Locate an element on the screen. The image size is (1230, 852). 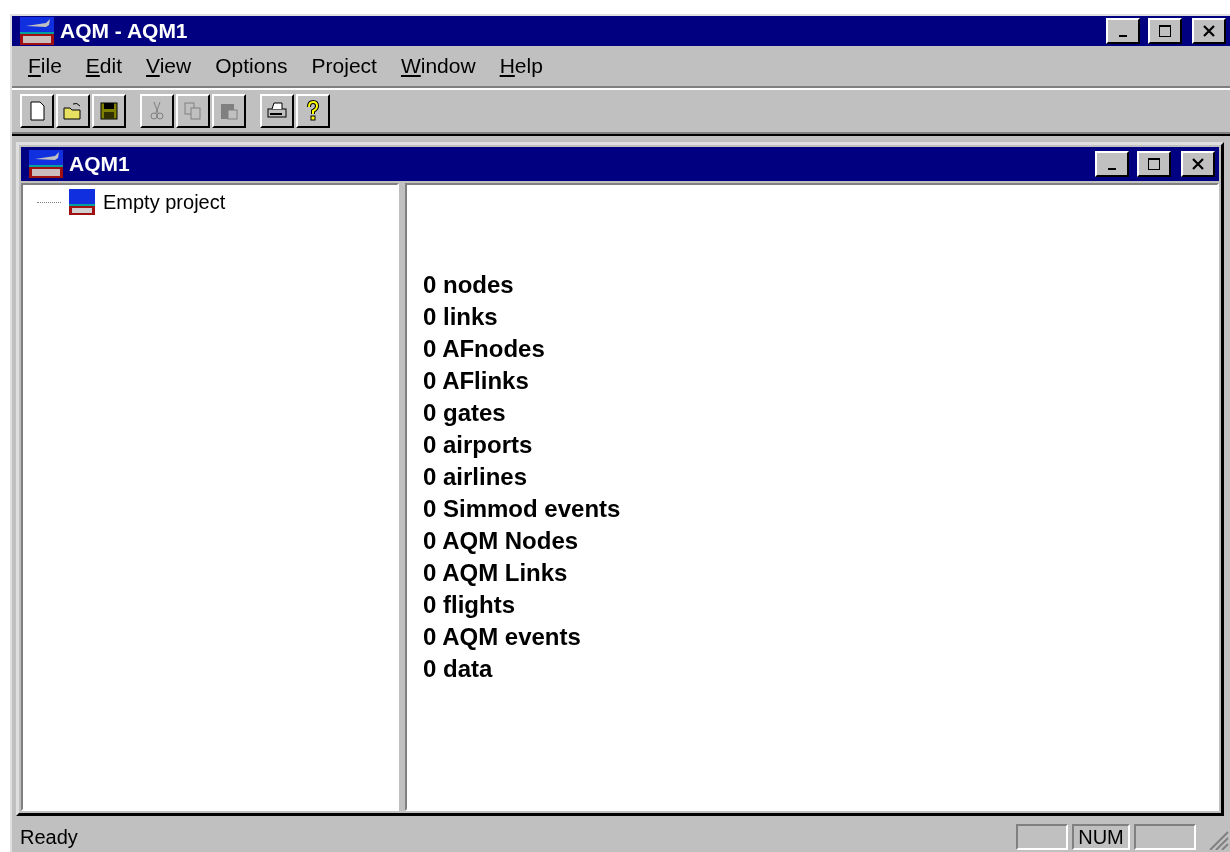
count-text: 0 AFlinks is located at coordinates (476, 381).